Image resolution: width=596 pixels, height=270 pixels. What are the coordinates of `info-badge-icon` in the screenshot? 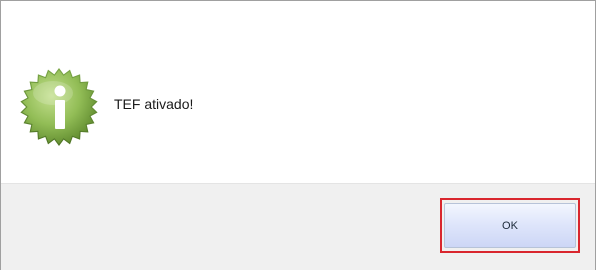 It's located at (59, 107).